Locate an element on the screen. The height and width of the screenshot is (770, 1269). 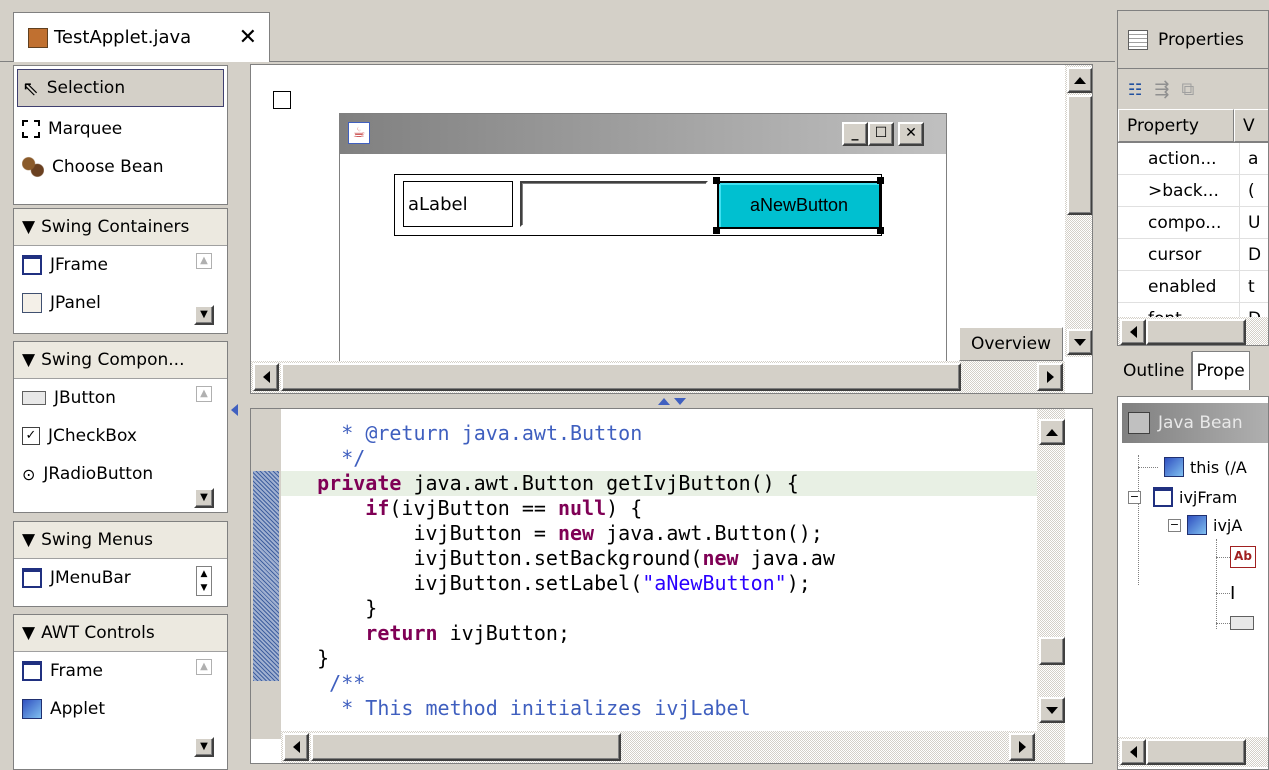
property-row: cursor D is located at coordinates (1193, 255).